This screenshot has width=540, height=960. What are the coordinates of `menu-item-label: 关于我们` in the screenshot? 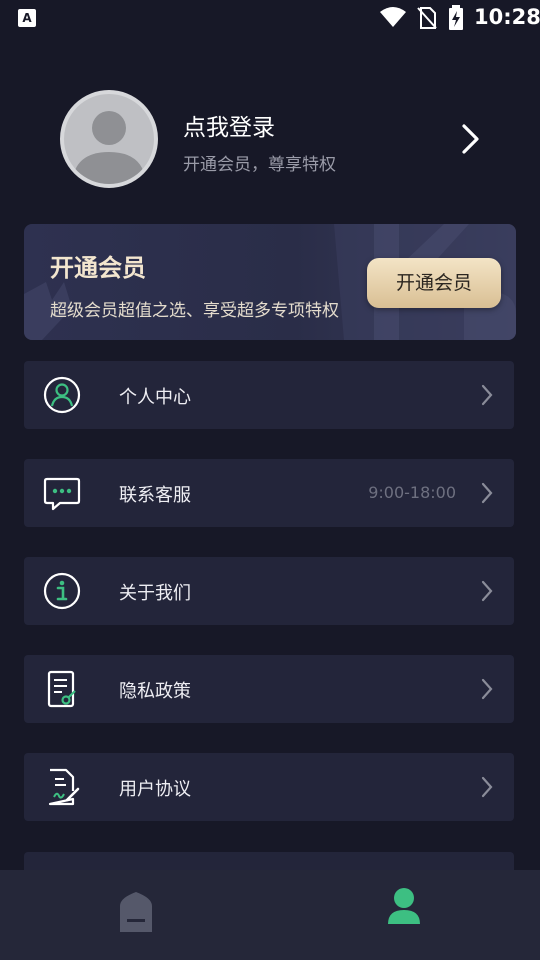 It's located at (155, 593).